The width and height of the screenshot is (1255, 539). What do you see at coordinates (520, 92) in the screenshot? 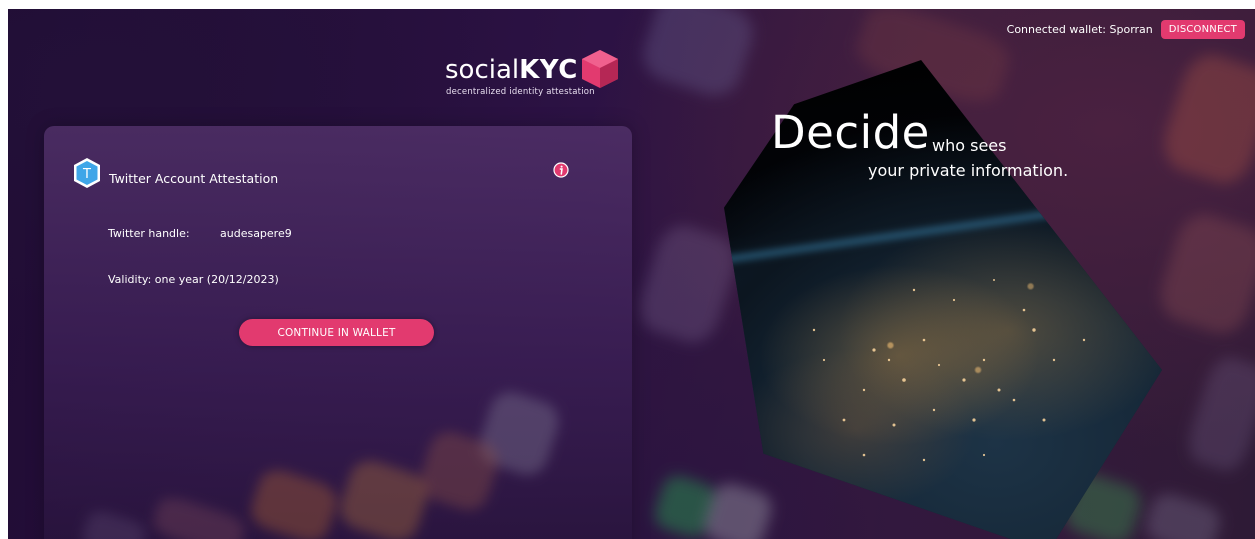
I see `logo-tagline: decentralized identity attestation` at bounding box center [520, 92].